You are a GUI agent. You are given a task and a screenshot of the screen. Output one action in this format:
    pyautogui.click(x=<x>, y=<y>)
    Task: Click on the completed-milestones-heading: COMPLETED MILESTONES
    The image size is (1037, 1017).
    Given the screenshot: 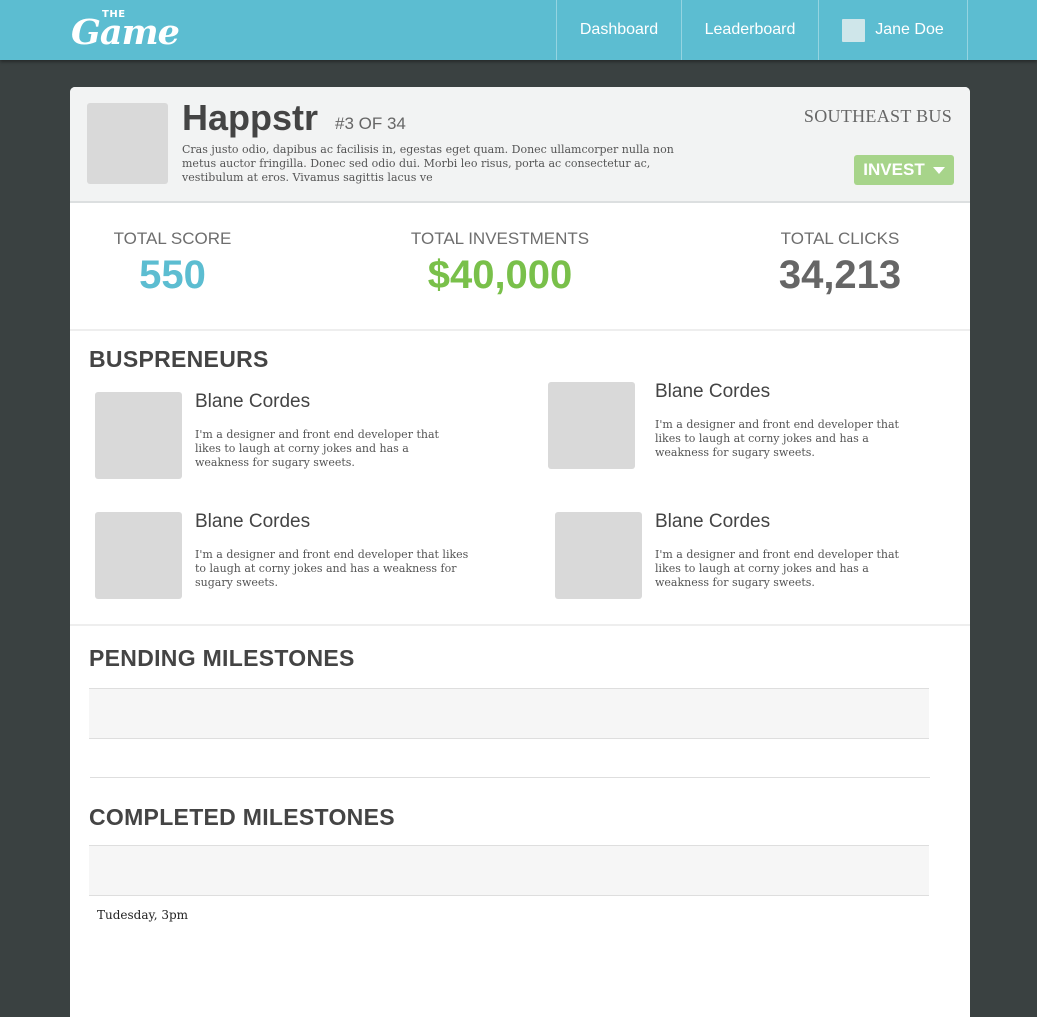 What is the action you would take?
    pyautogui.click(x=242, y=817)
    